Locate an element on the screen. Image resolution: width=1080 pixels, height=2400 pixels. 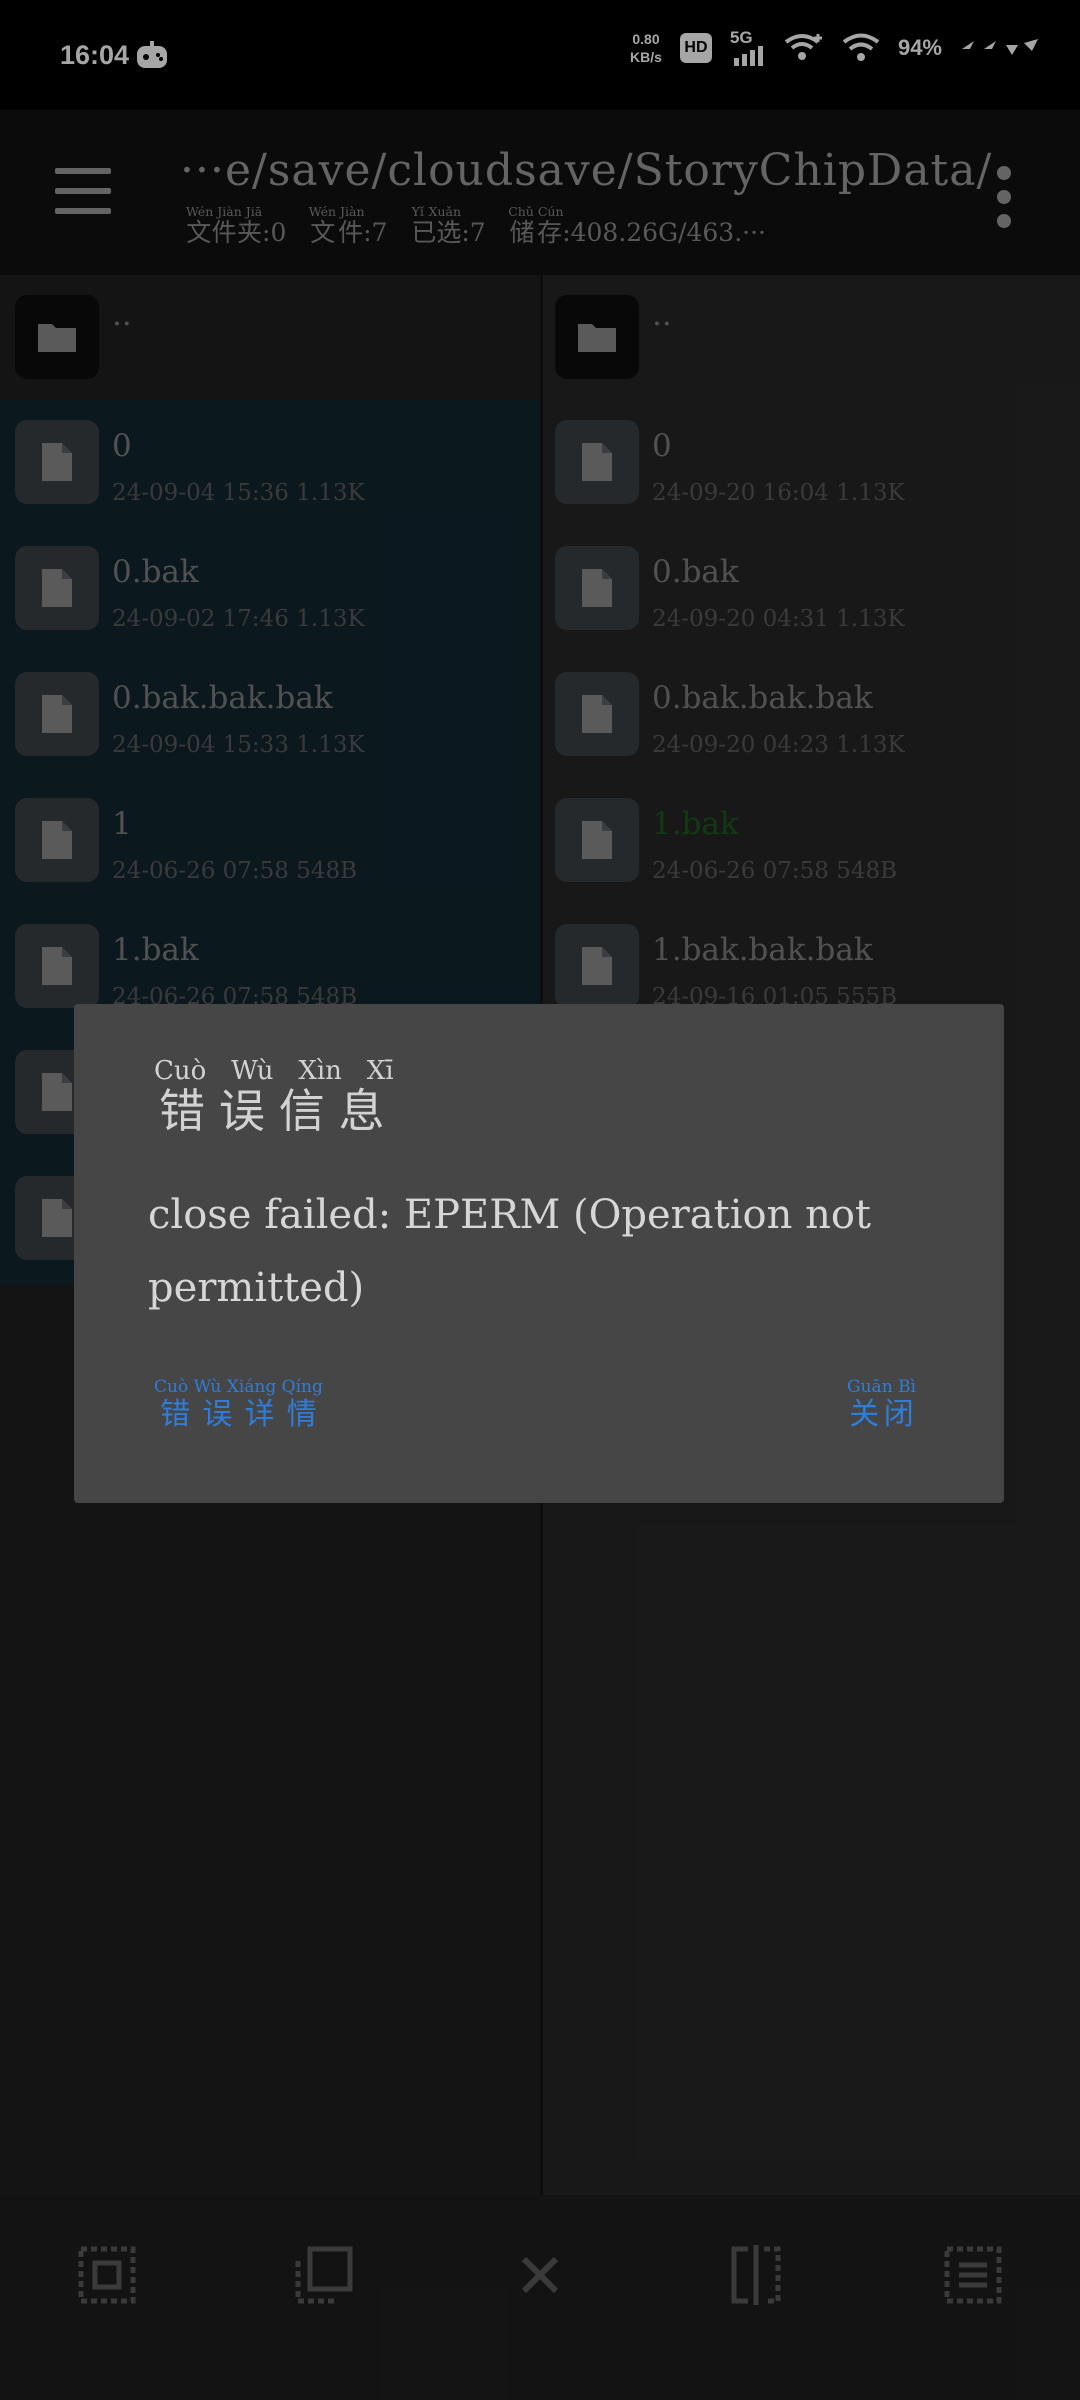
close-button: 关闭Guān Bì is located at coordinates (881, 1405).